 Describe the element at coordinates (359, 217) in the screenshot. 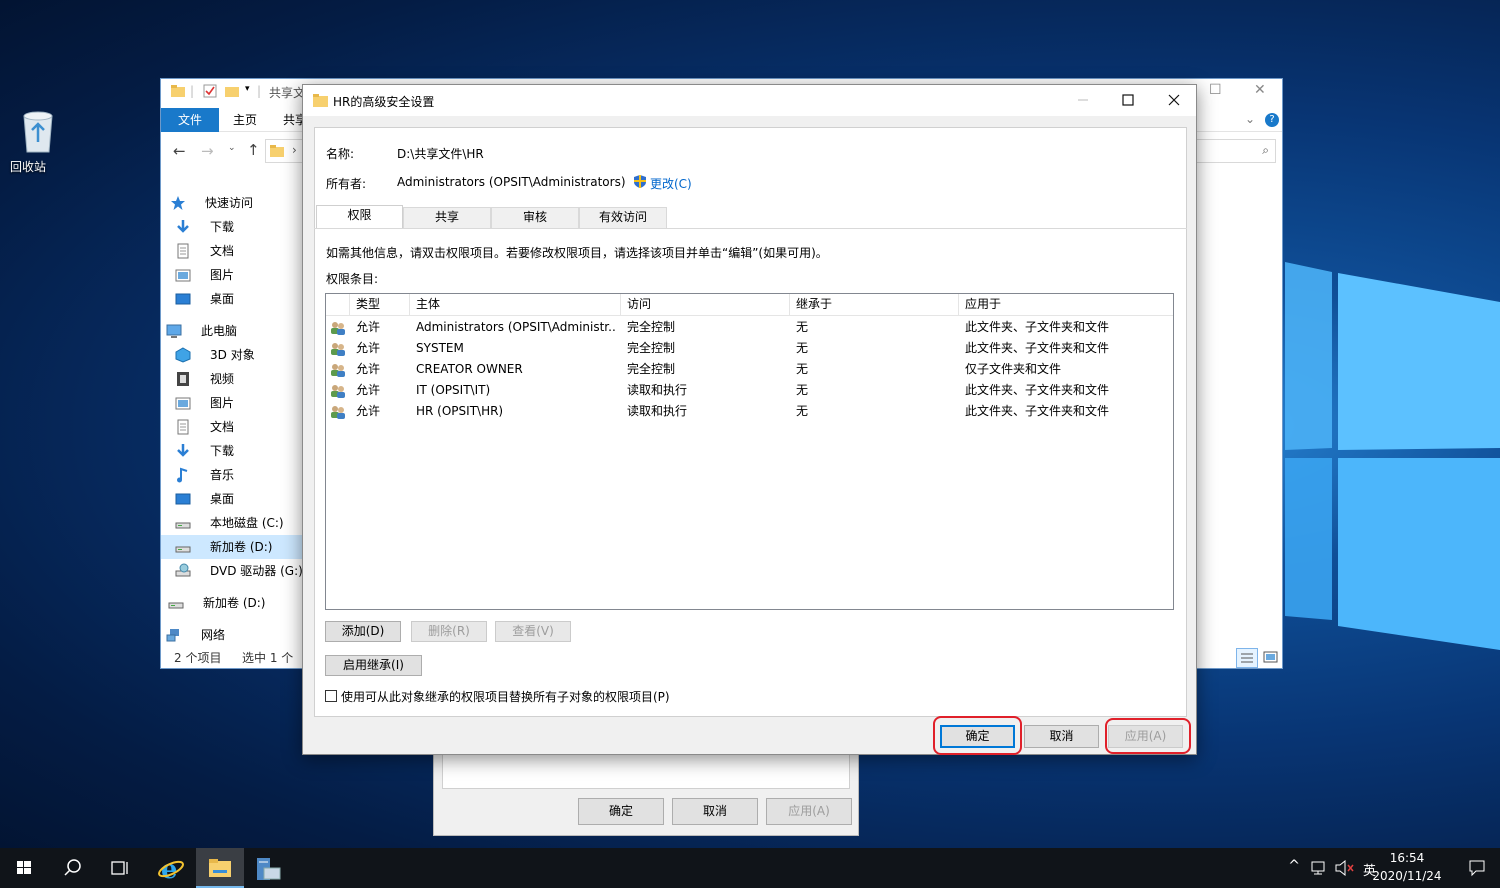

I see `tab-permissions: 权限` at that location.